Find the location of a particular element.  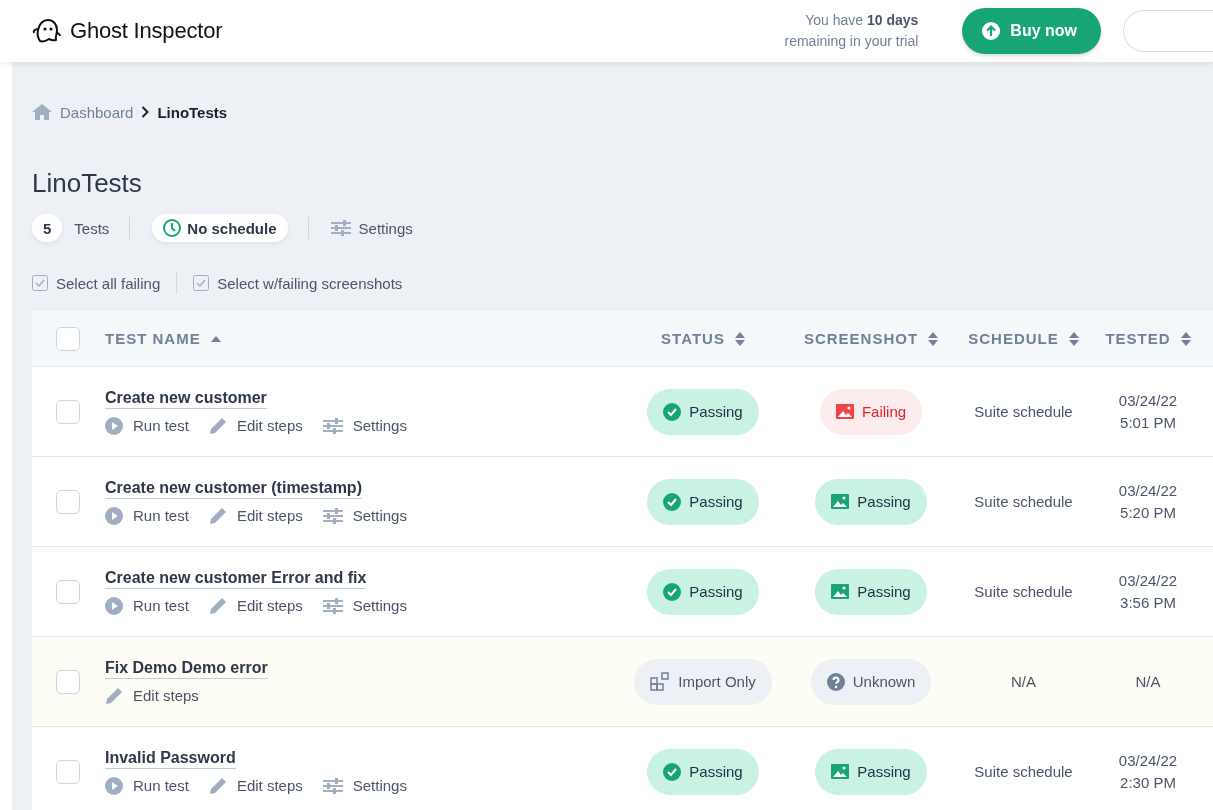

bulk-select-link: Select all failing is located at coordinates (96, 283).